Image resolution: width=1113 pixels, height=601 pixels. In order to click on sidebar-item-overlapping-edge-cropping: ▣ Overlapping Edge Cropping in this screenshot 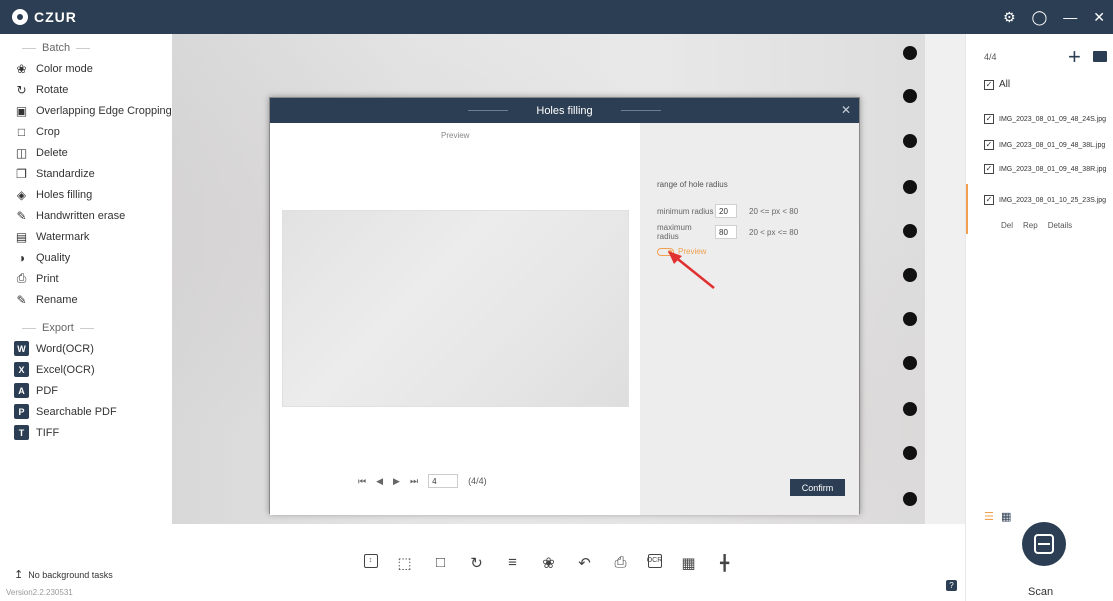, I will do `click(86, 110)`.